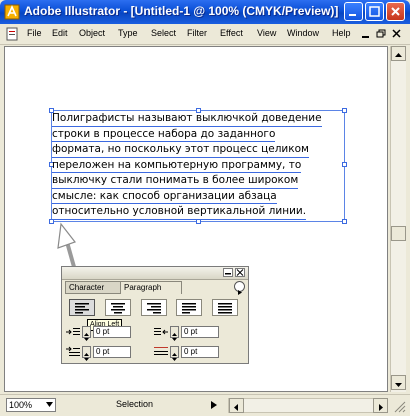  I want to click on vertical-scrollbar, so click(398, 219).